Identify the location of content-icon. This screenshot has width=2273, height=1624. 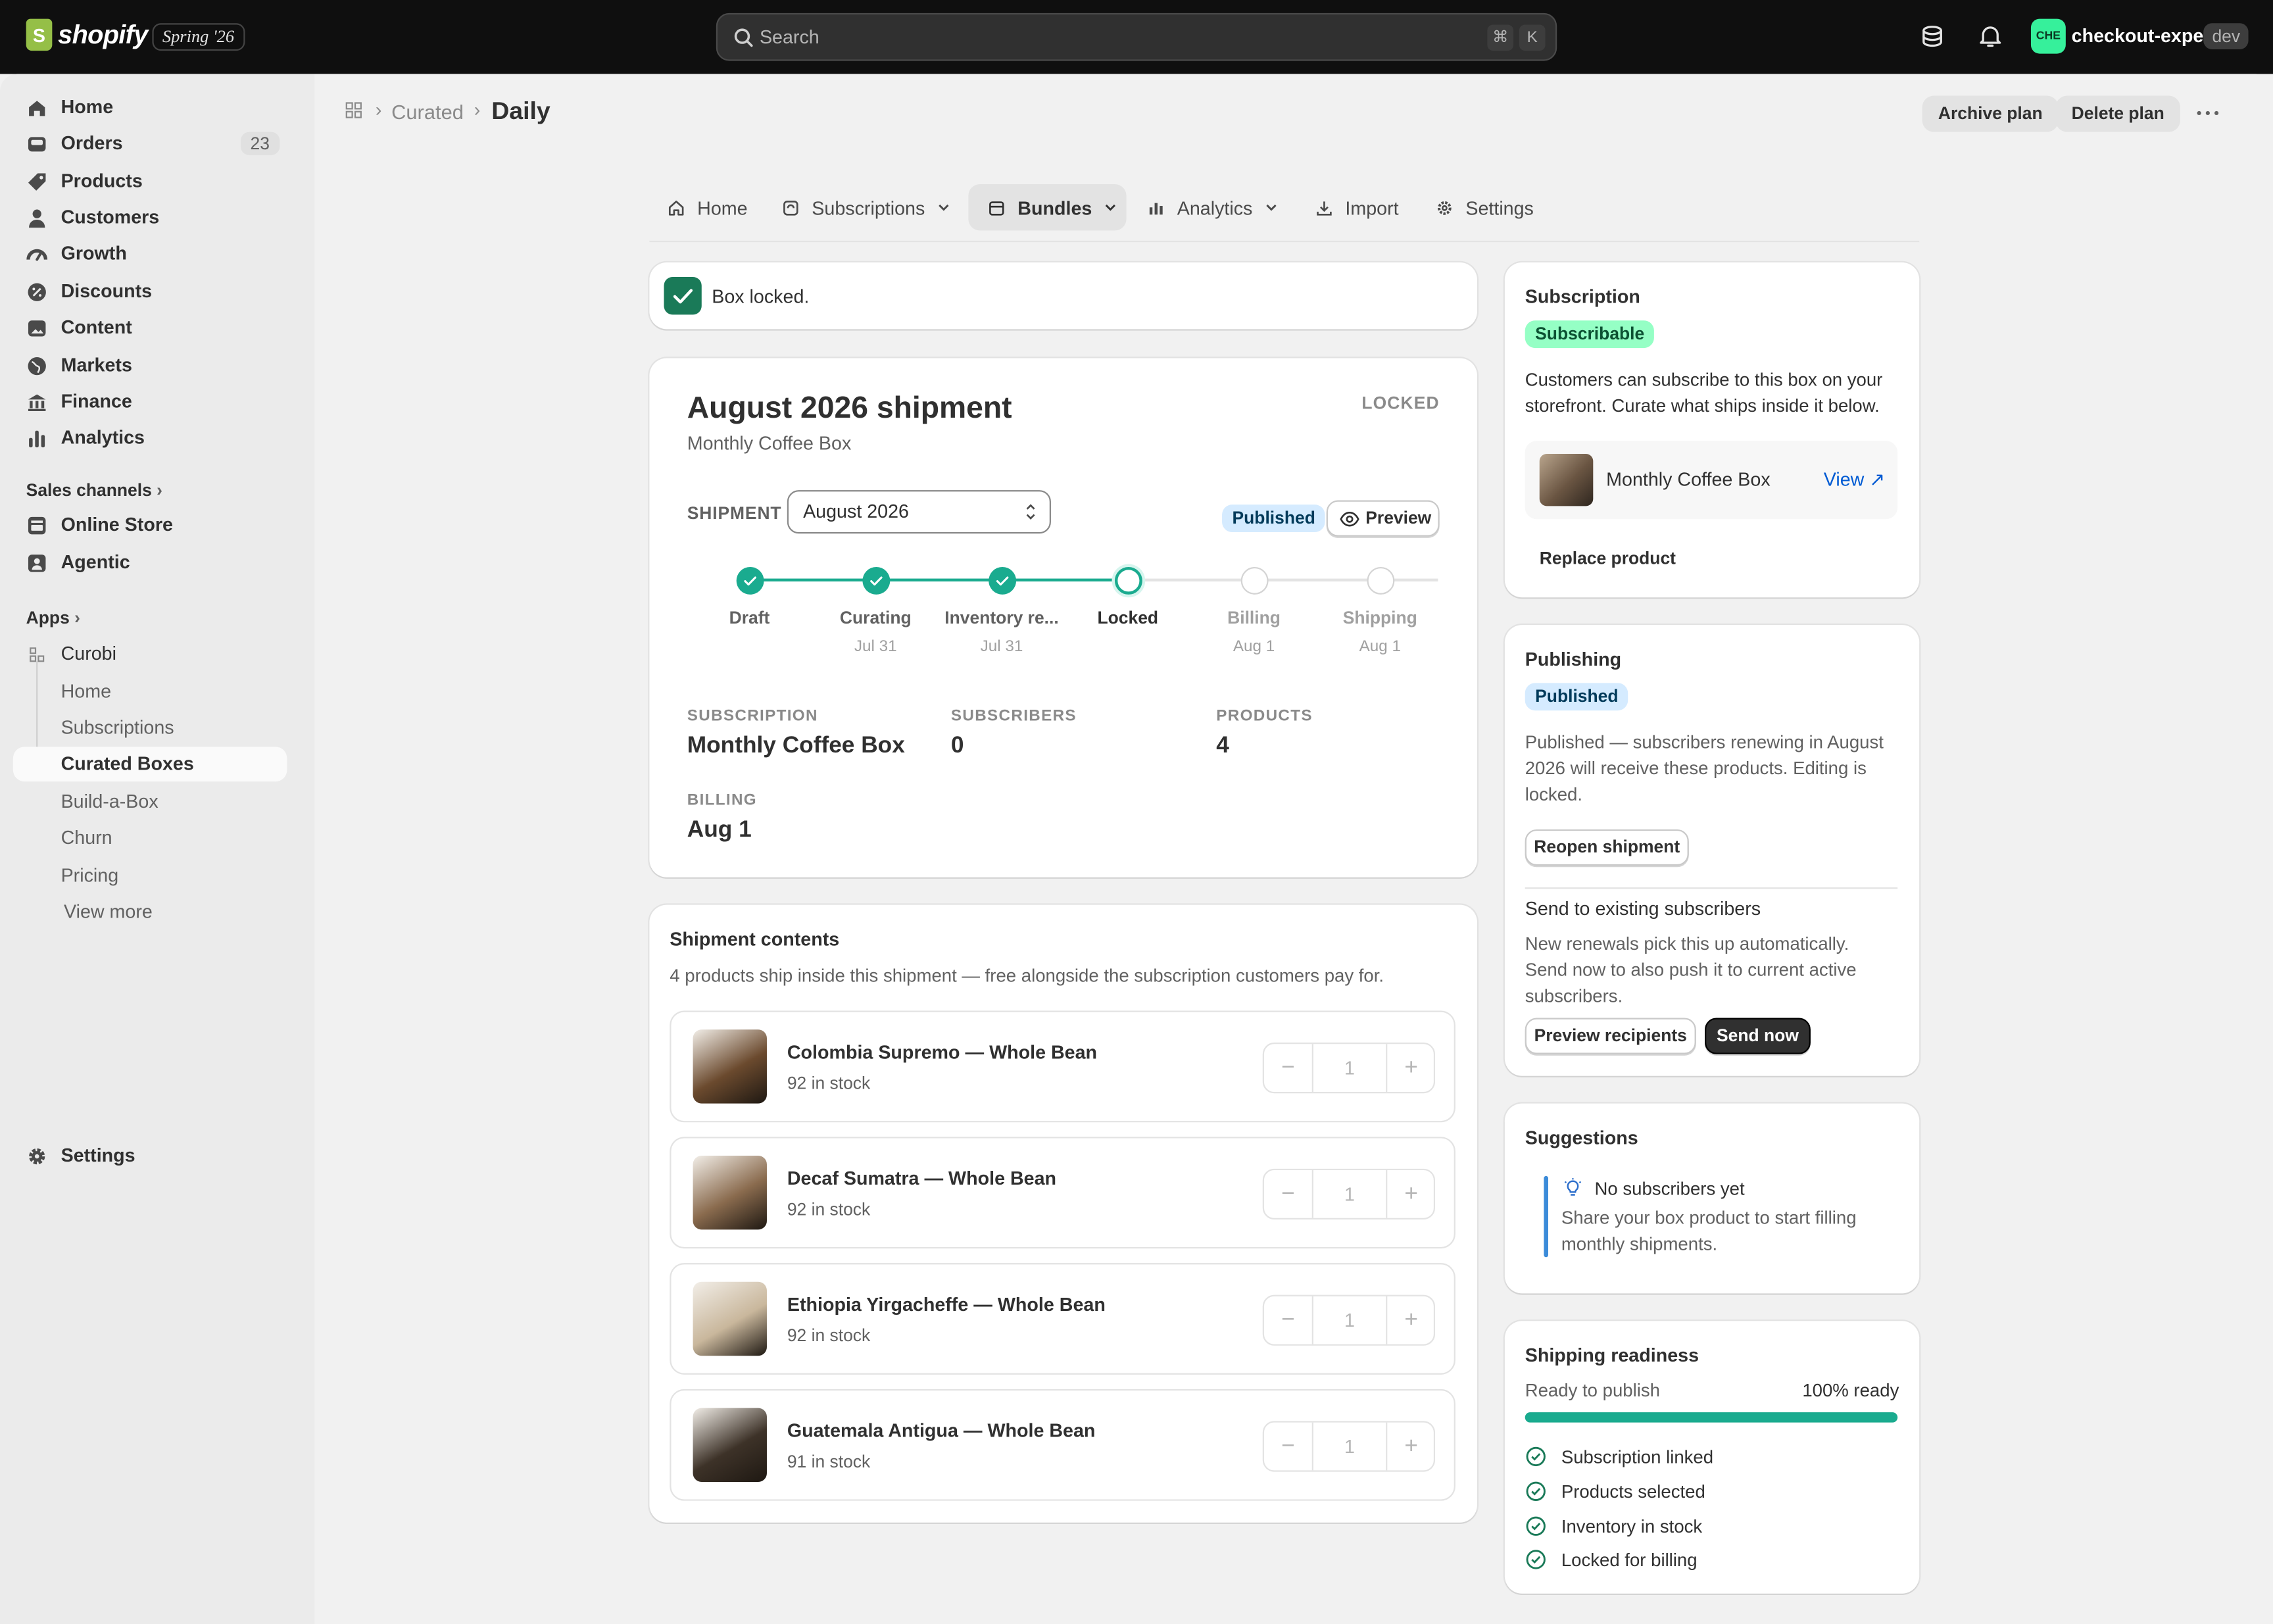
(37, 328).